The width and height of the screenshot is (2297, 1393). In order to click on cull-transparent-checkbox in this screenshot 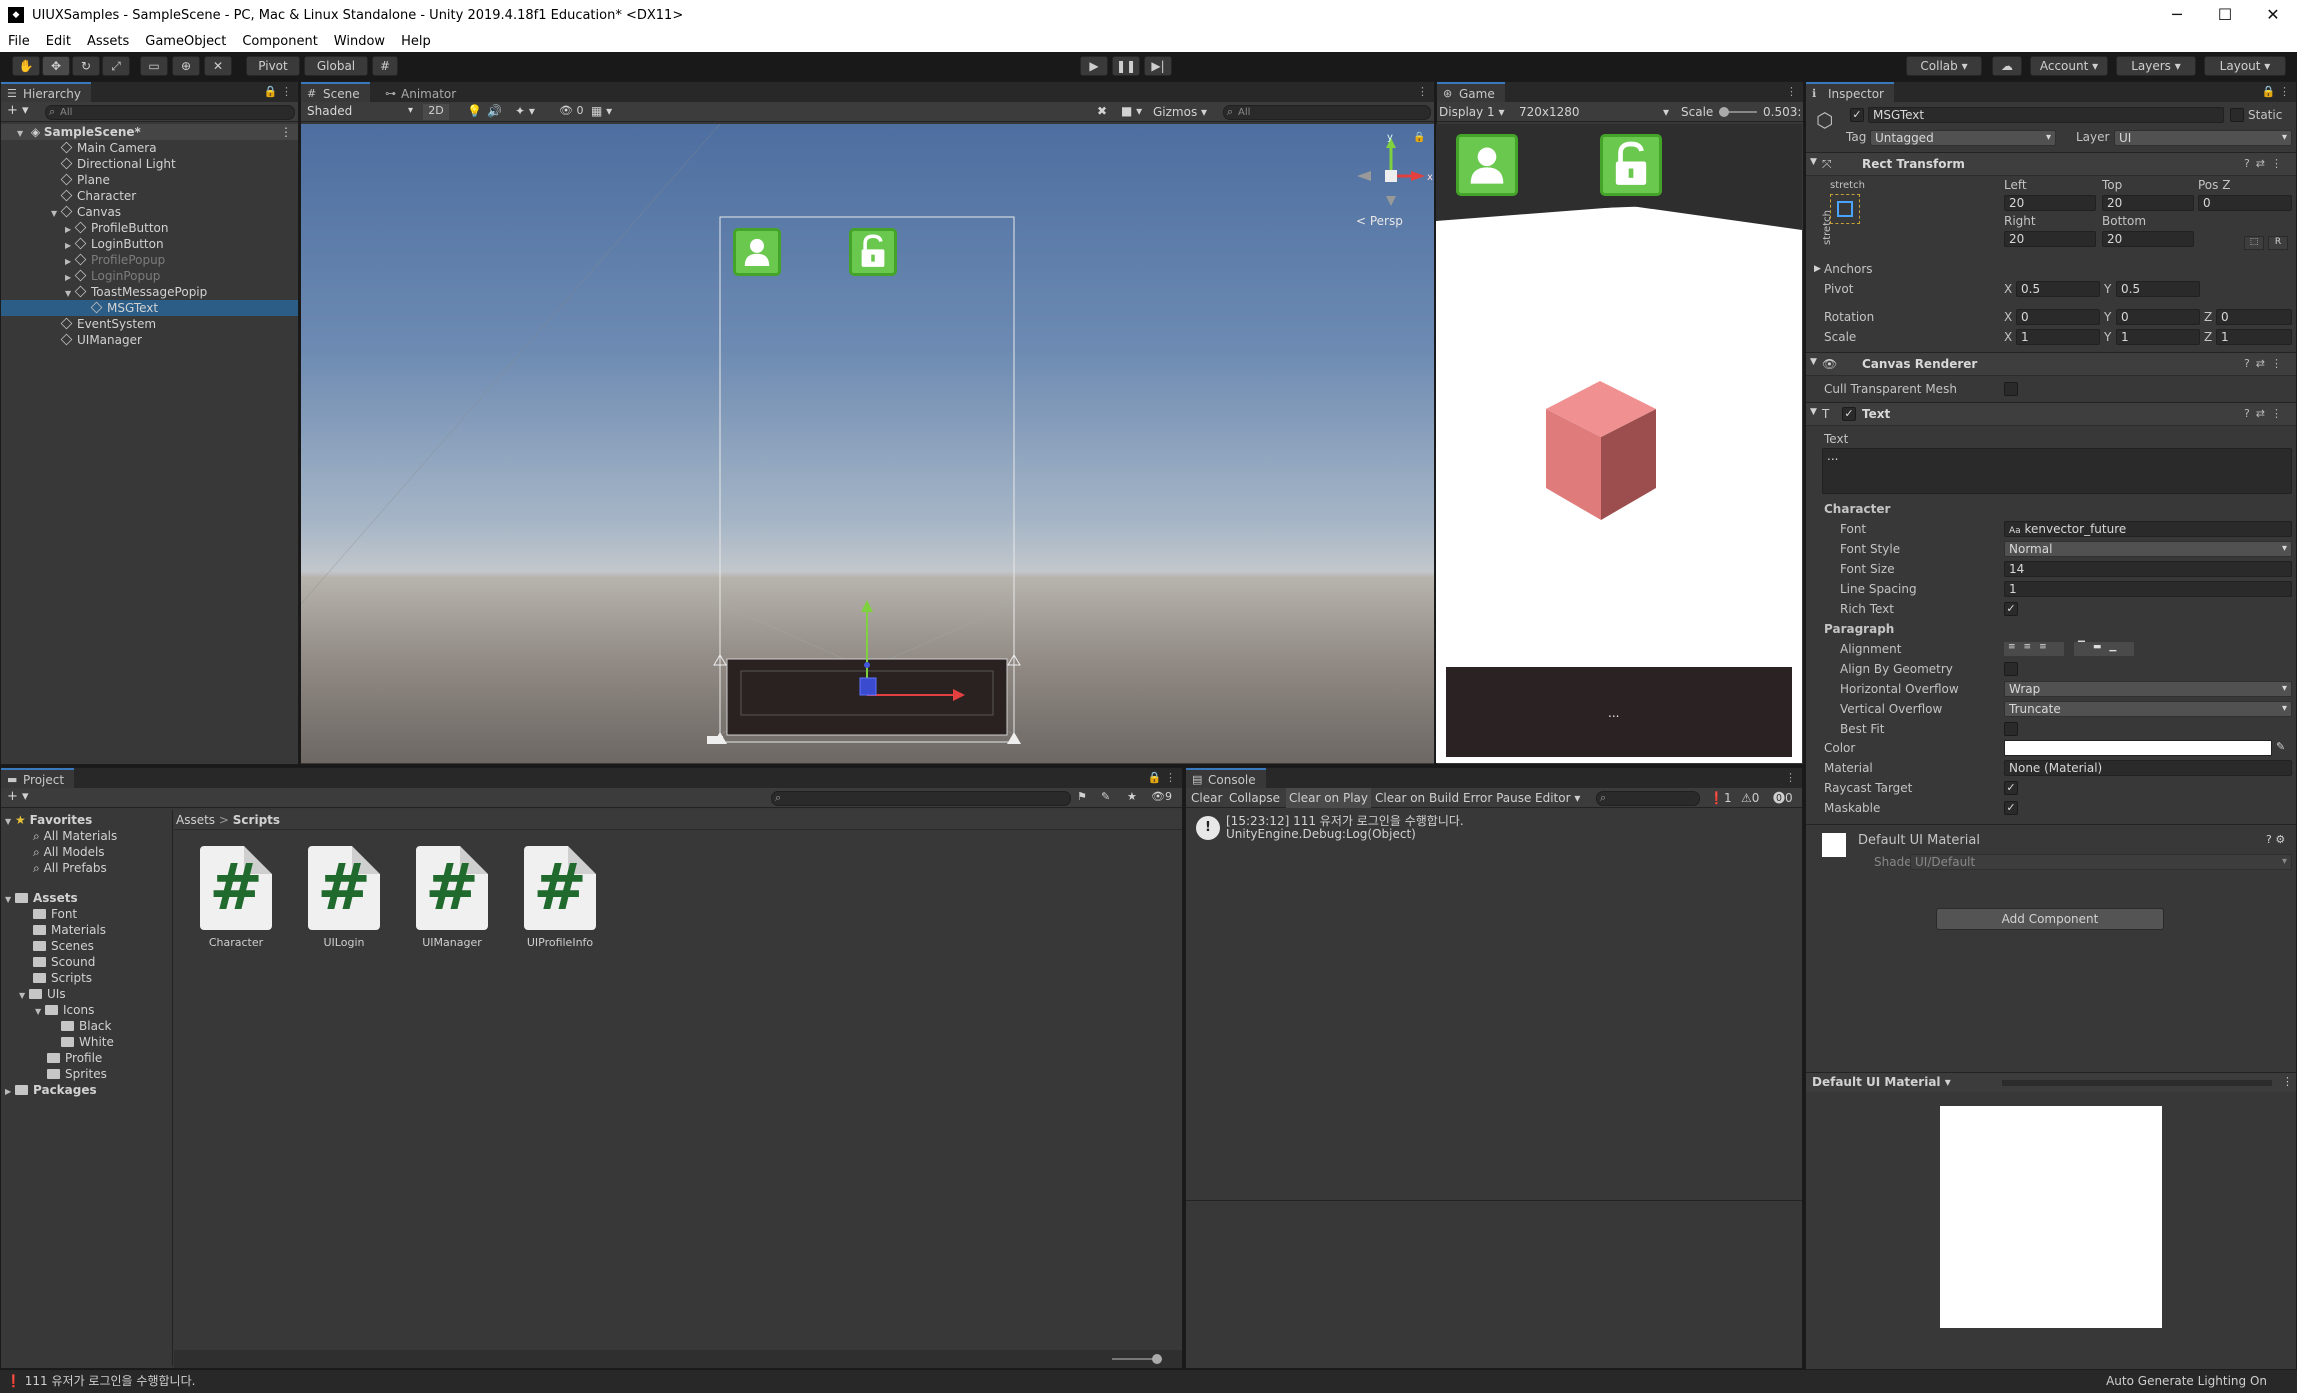, I will do `click(2011, 389)`.